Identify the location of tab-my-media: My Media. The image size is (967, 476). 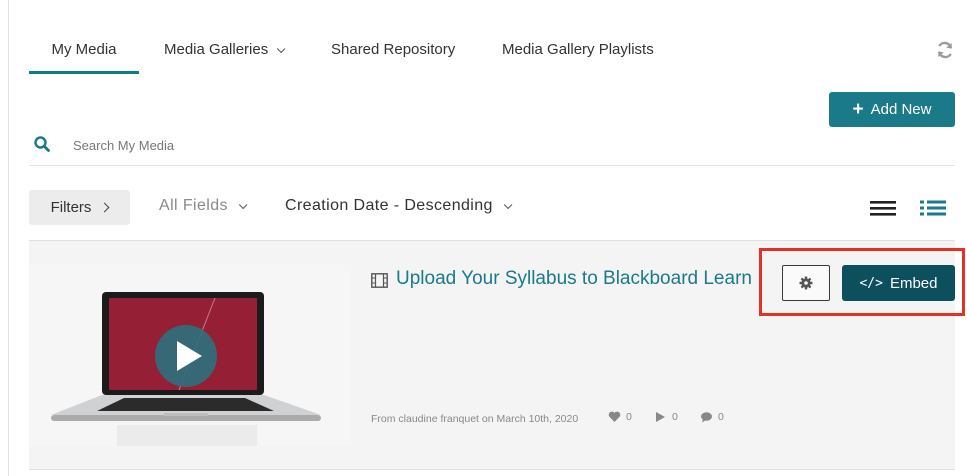
(84, 52).